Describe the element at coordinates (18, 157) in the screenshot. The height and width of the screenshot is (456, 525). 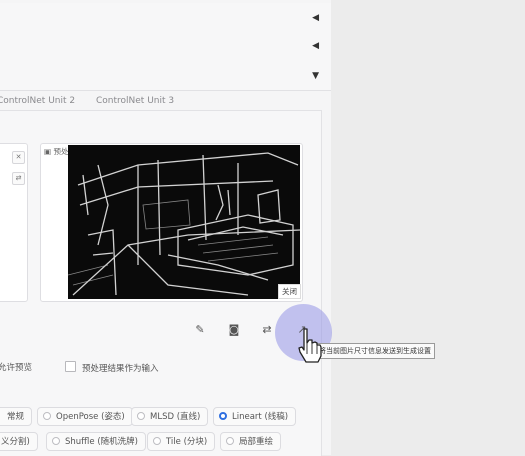
I see `close-icon: ✕` at that location.